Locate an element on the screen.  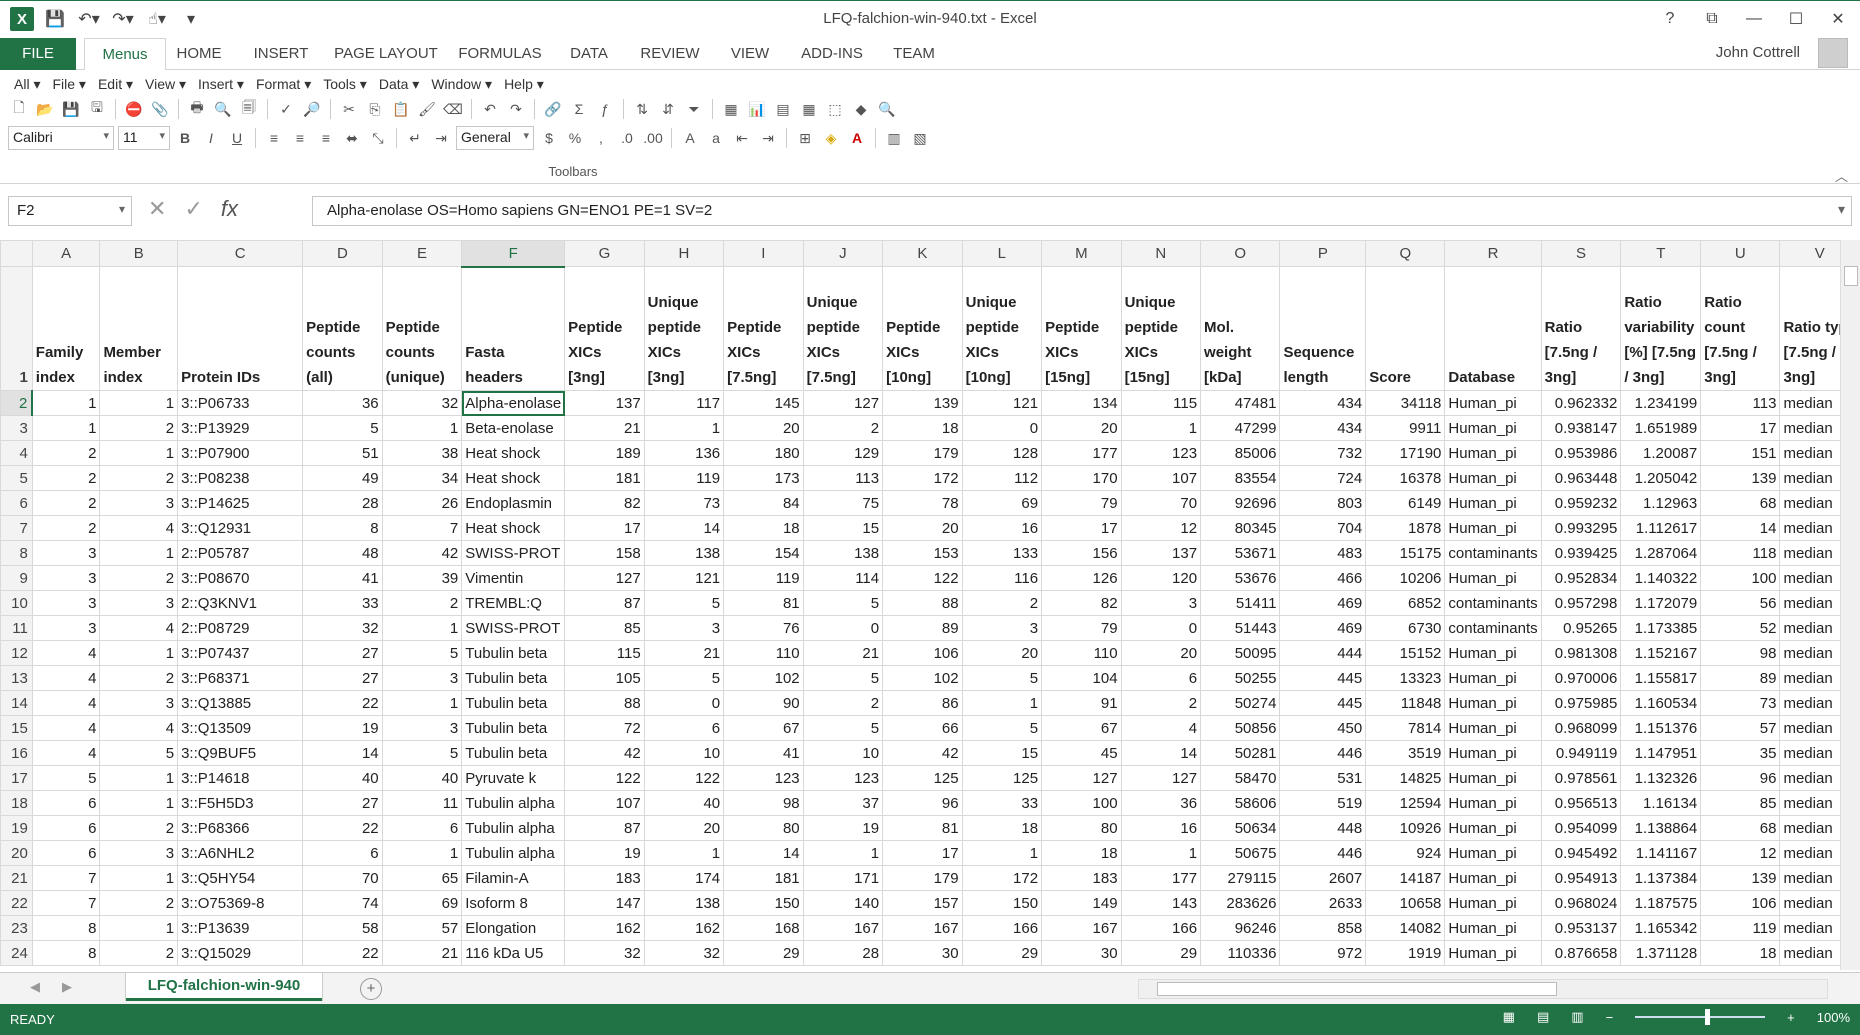
decrease-decimal-icon: .00 is located at coordinates (653, 138).